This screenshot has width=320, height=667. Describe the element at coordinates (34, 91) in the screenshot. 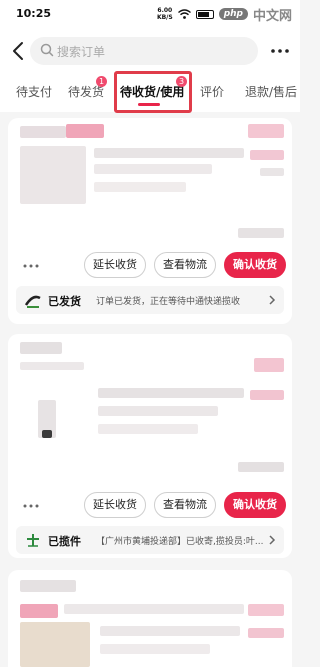

I see `tab-pending-payment: 待支付` at that location.